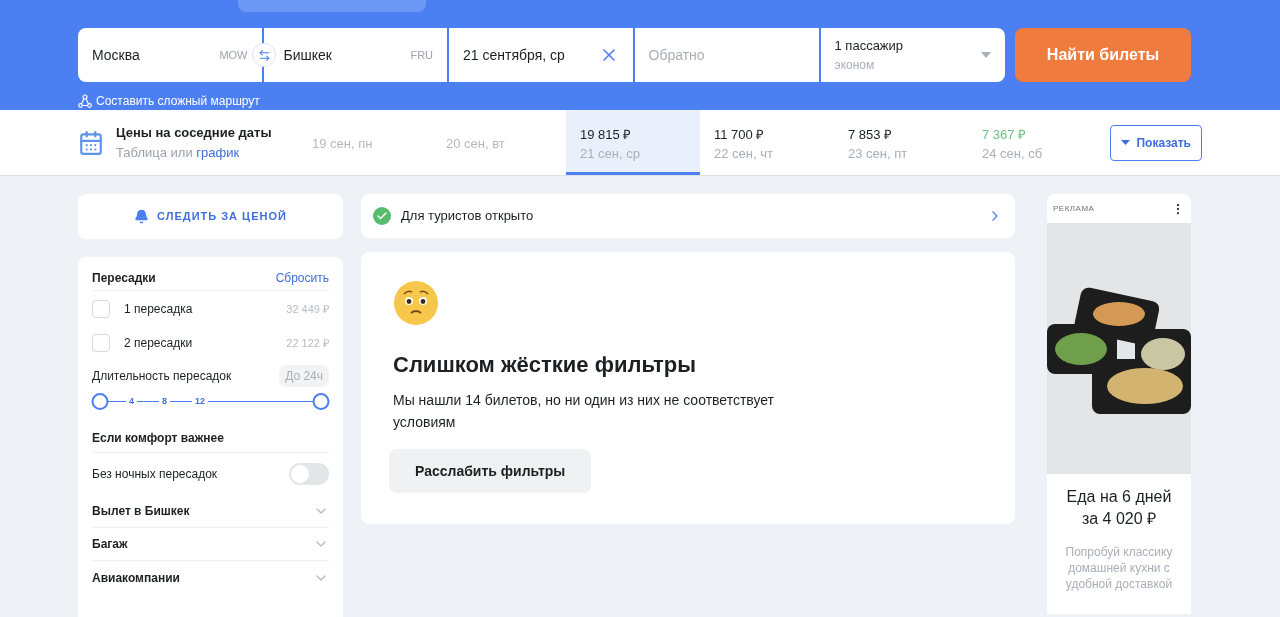 The image size is (1280, 617). What do you see at coordinates (740, 134) in the screenshot?
I see `date-price: 11 700 ₽` at bounding box center [740, 134].